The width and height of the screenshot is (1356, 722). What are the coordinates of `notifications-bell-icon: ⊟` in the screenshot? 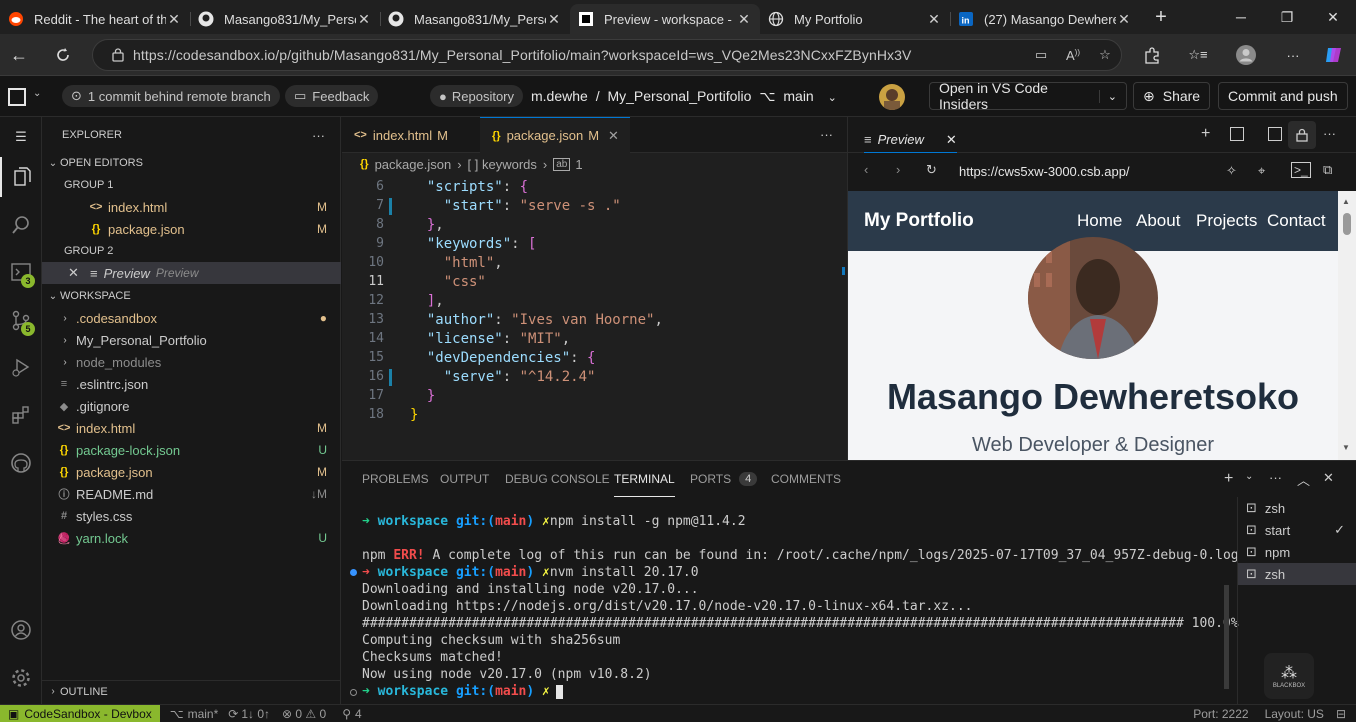 It's located at (1341, 714).